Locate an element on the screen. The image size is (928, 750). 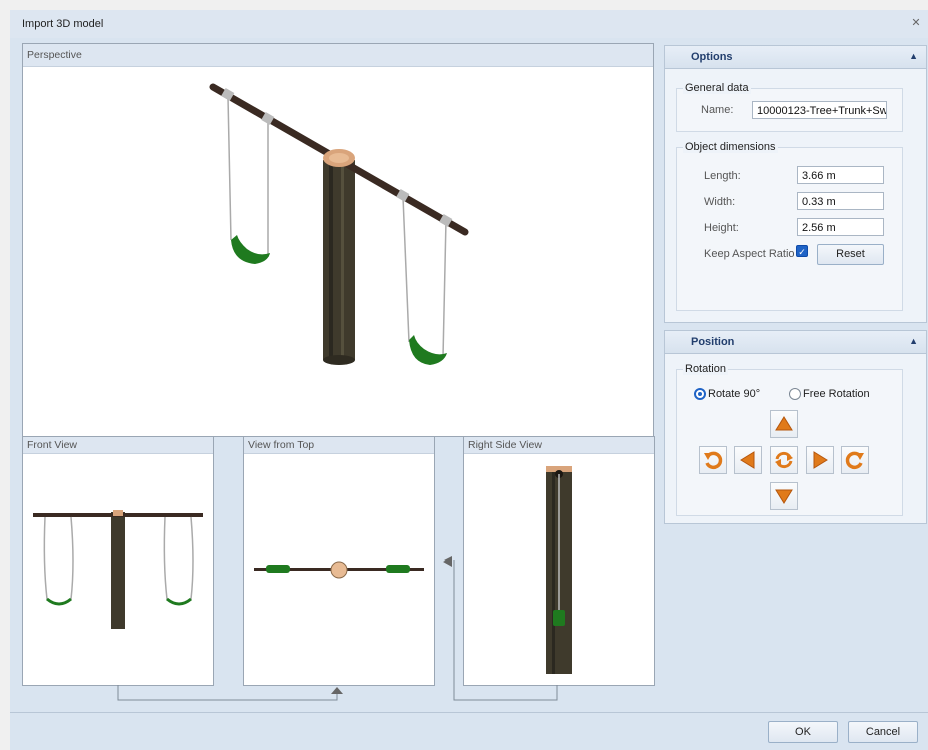
right-connector is located at coordinates (500, 629).